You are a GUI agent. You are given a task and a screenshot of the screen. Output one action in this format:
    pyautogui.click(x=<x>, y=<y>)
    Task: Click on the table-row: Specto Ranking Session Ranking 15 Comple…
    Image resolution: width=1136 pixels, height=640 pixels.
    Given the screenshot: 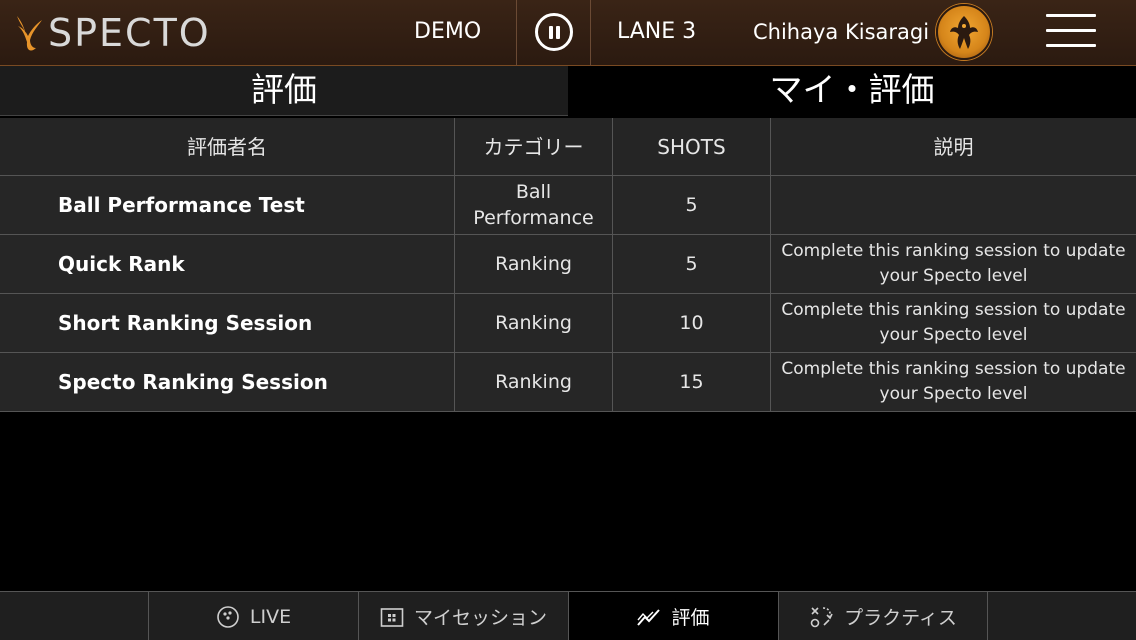 What is the action you would take?
    pyautogui.click(x=568, y=382)
    